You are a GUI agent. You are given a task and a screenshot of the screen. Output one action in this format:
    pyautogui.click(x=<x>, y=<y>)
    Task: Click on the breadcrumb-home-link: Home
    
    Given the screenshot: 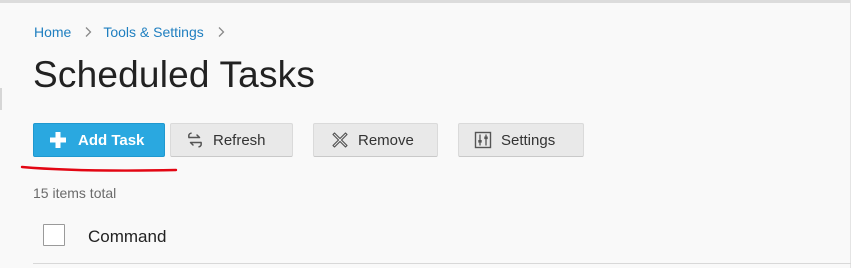 What is the action you would take?
    pyautogui.click(x=52, y=32)
    